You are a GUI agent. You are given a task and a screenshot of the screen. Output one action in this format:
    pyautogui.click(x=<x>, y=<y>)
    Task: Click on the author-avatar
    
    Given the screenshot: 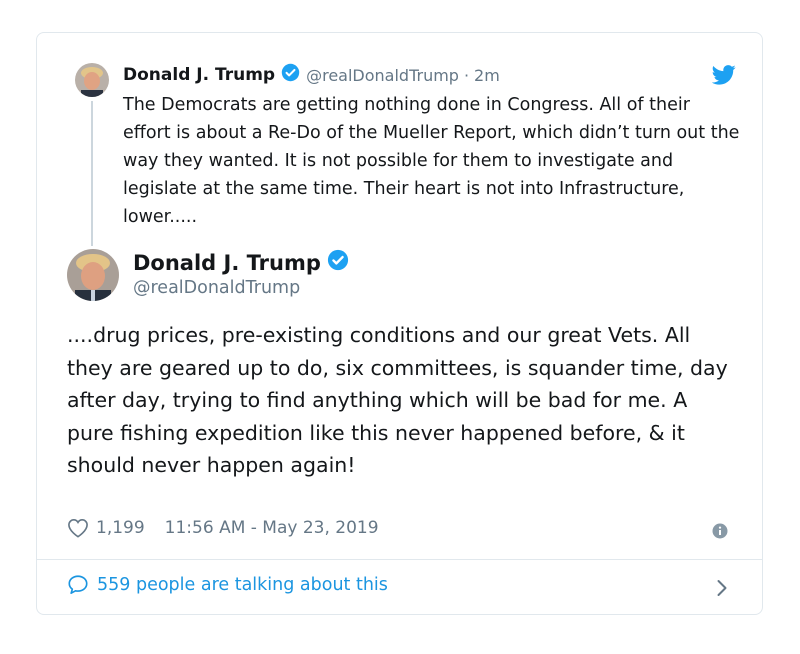 What is the action you would take?
    pyautogui.click(x=93, y=275)
    